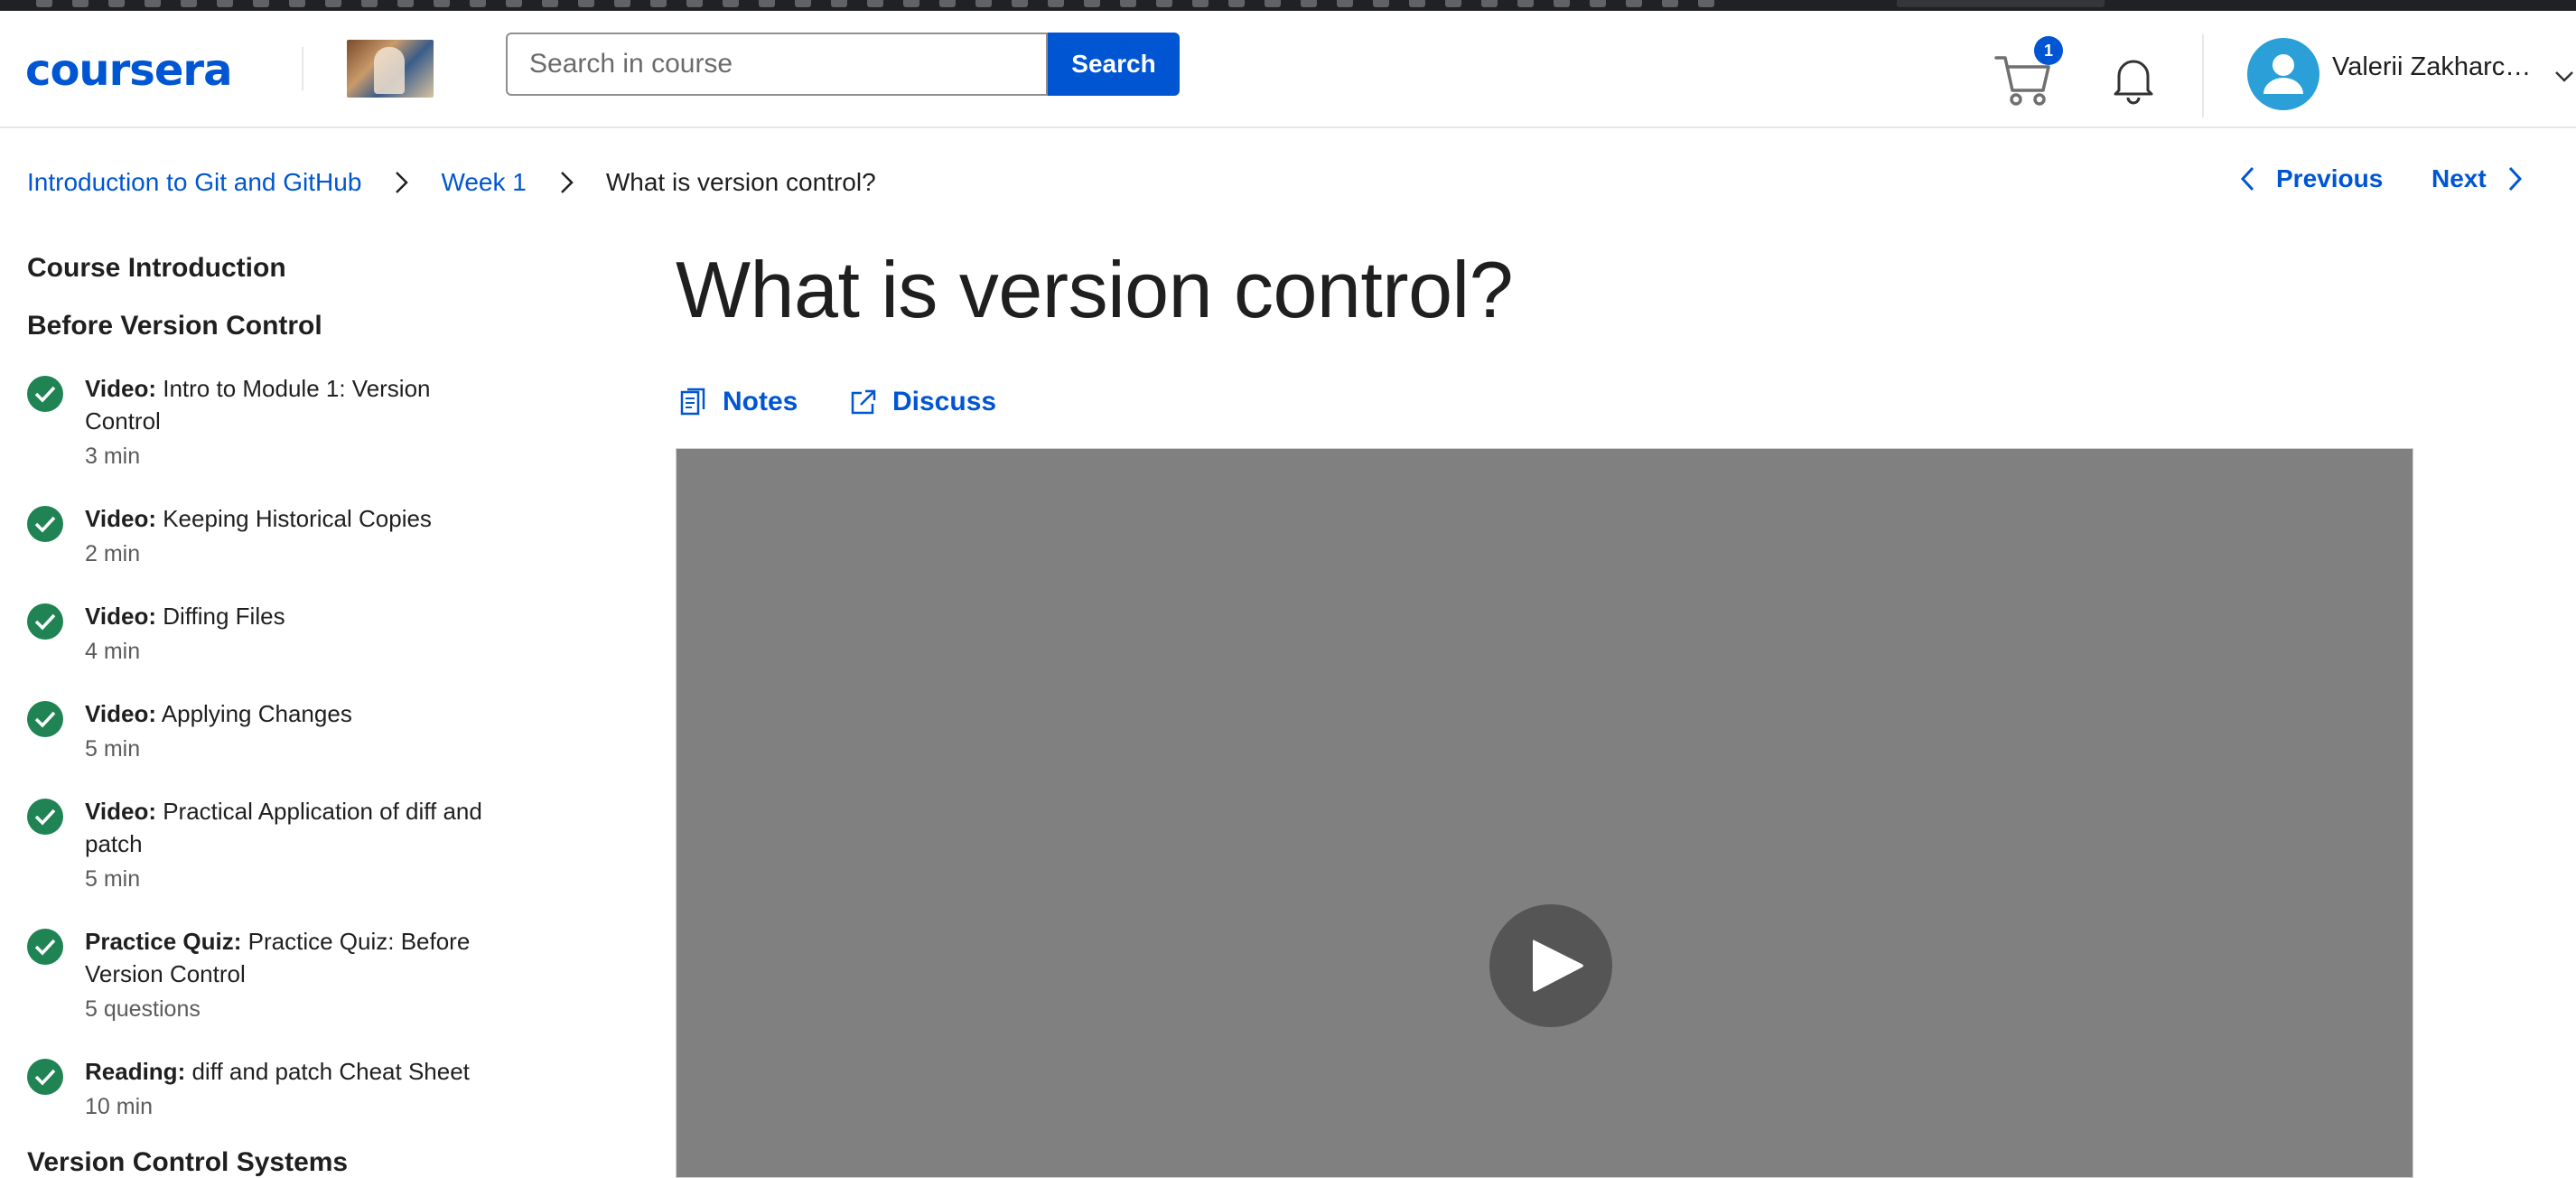  What do you see at coordinates (2283, 74) in the screenshot?
I see `user-avatar` at bounding box center [2283, 74].